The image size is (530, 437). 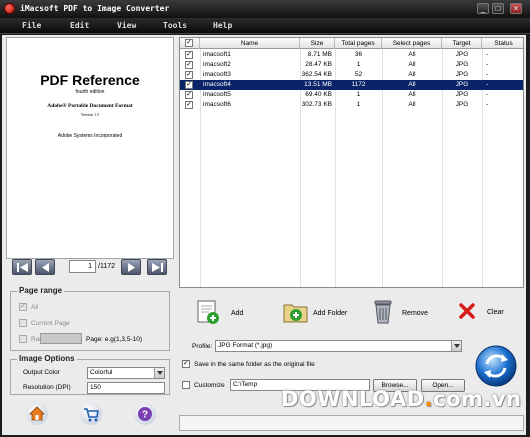 What do you see at coordinates (245, 345) in the screenshot?
I see `profile-value: JPG Format (*.jpg)` at bounding box center [245, 345].